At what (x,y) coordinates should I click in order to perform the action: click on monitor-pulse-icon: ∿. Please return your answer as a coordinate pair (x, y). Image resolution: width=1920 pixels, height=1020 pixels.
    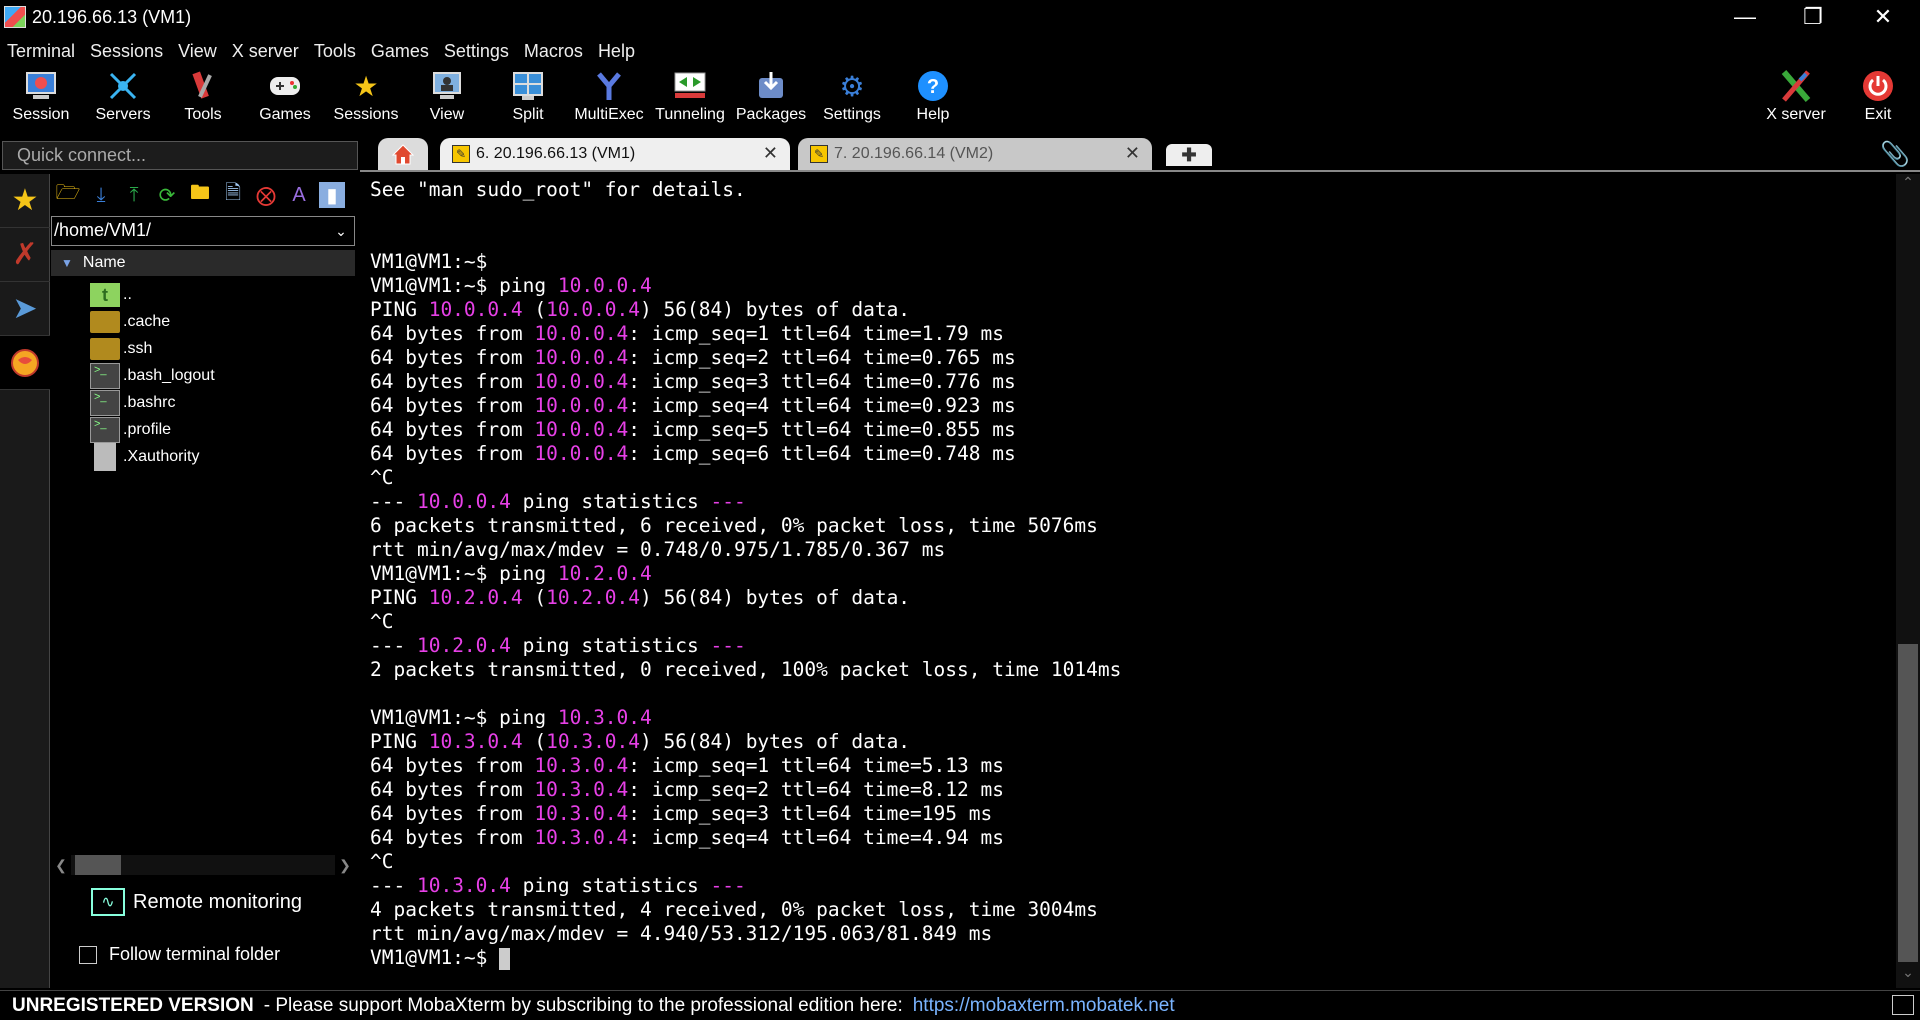
    Looking at the image, I should click on (108, 902).